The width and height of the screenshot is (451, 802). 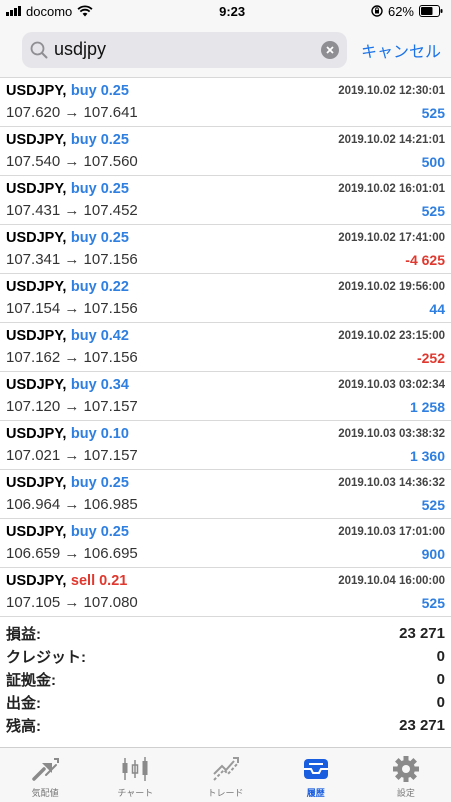 What do you see at coordinates (99, 336) in the screenshot?
I see `trade-side: buy 0.42` at bounding box center [99, 336].